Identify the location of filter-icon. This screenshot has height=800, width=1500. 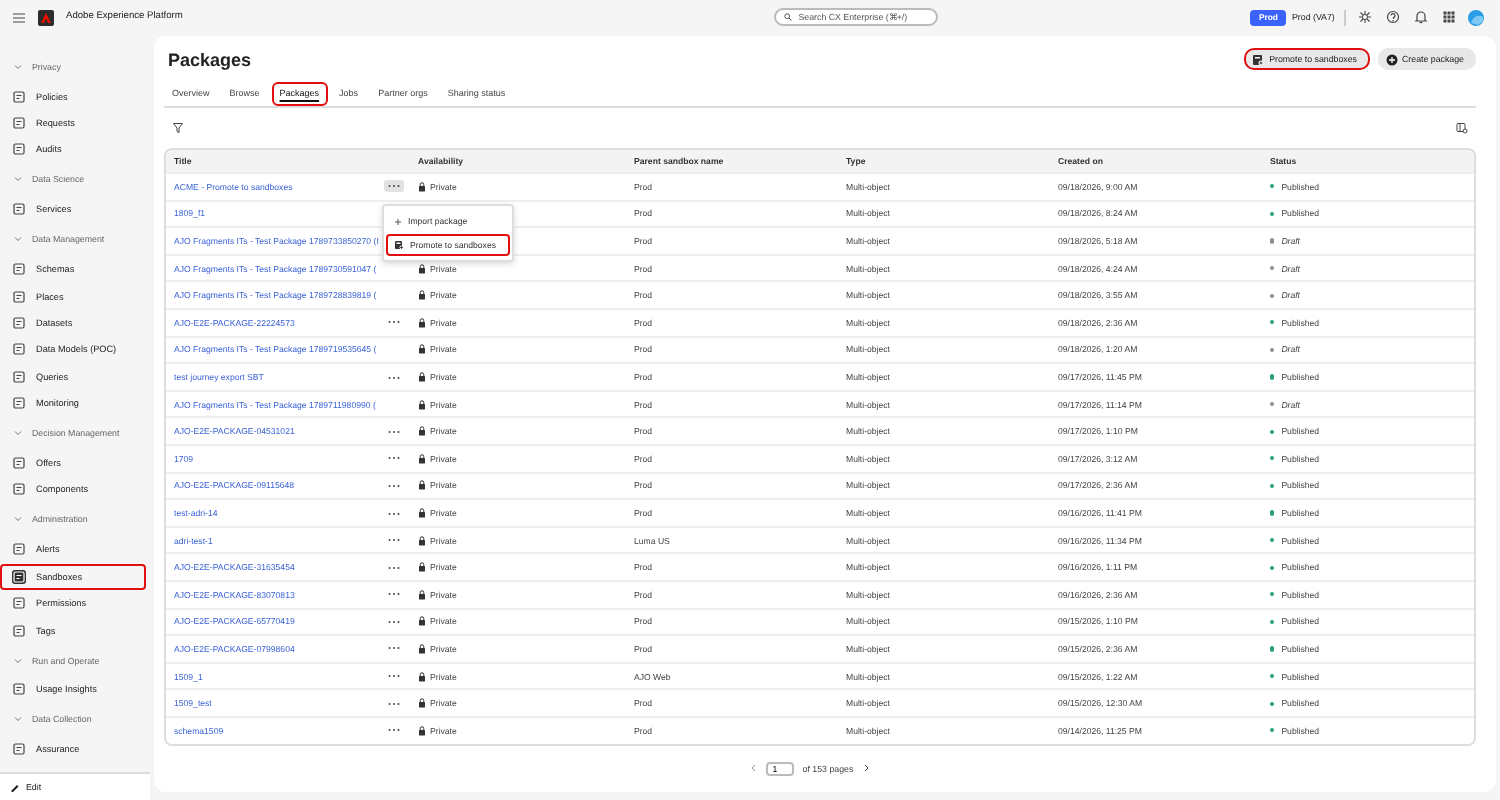
(178, 128).